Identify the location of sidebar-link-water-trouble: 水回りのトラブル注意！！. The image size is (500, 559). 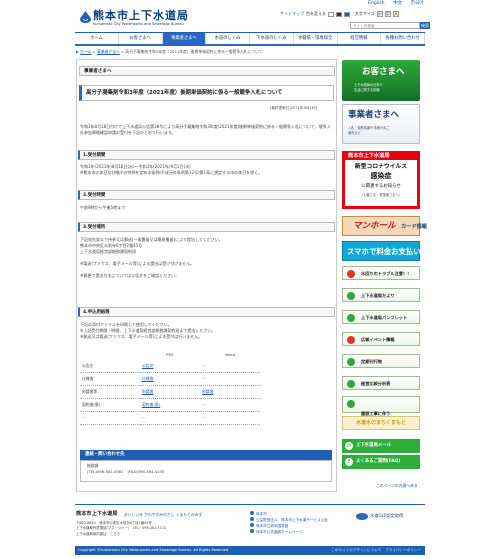
(381, 273).